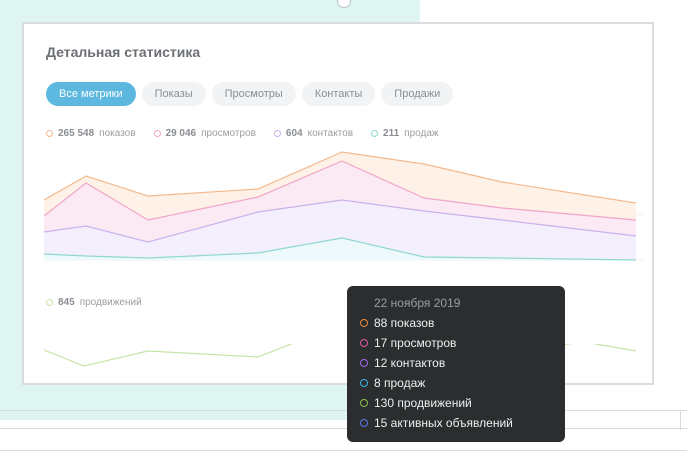 The height and width of the screenshot is (453, 687). What do you see at coordinates (330, 133) in the screenshot?
I see `legend-text: контактов` at bounding box center [330, 133].